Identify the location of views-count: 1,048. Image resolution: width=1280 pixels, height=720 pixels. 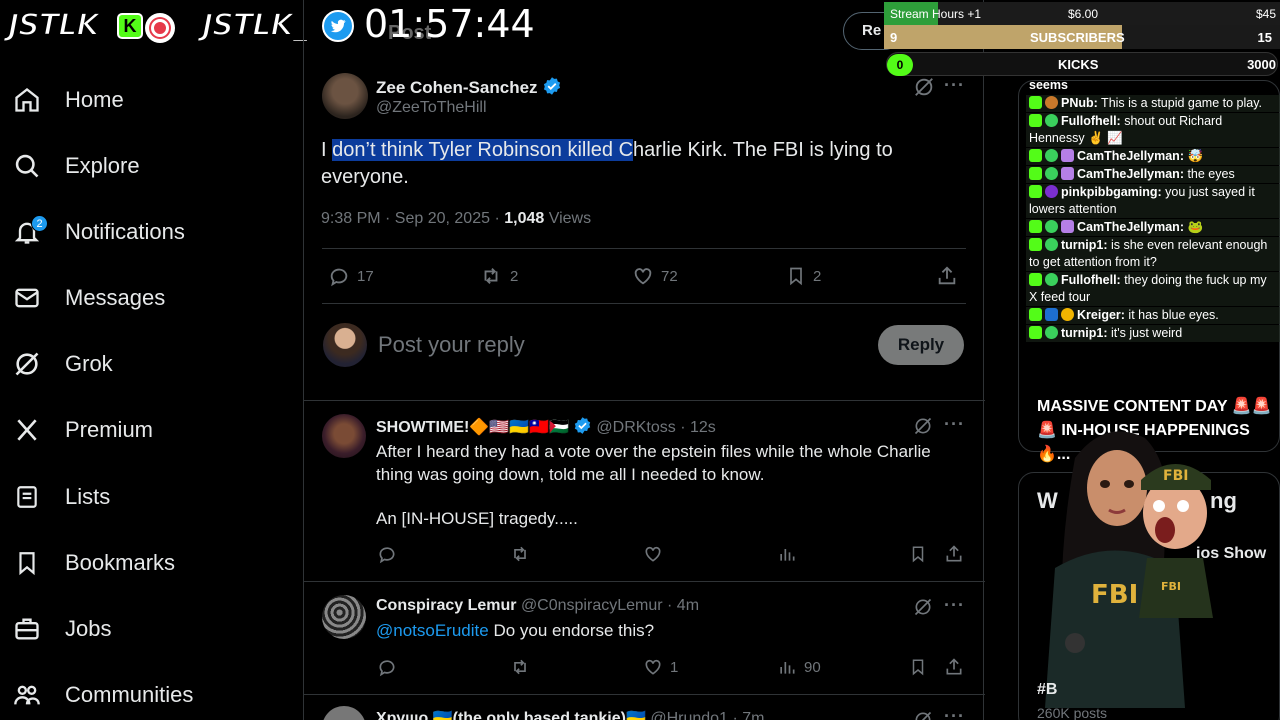
(524, 218).